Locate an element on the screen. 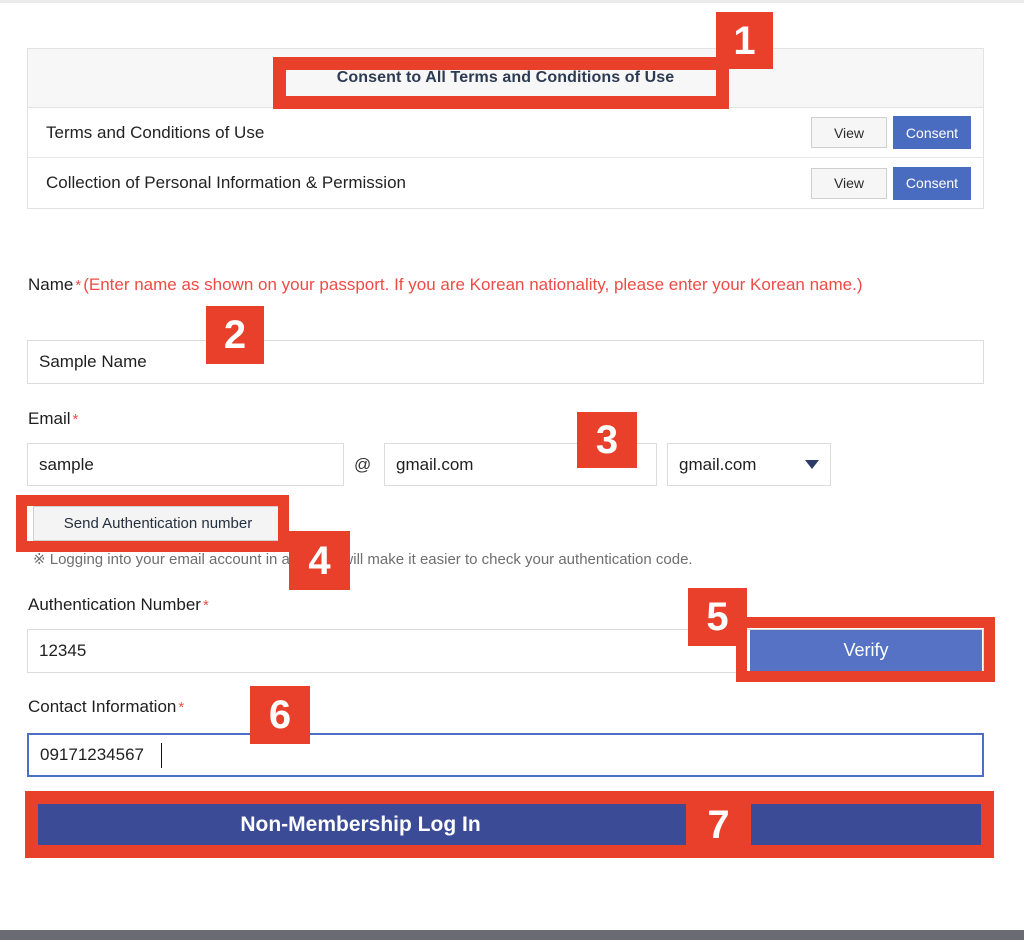 The width and height of the screenshot is (1024, 940). email-required-star: * is located at coordinates (75, 419).